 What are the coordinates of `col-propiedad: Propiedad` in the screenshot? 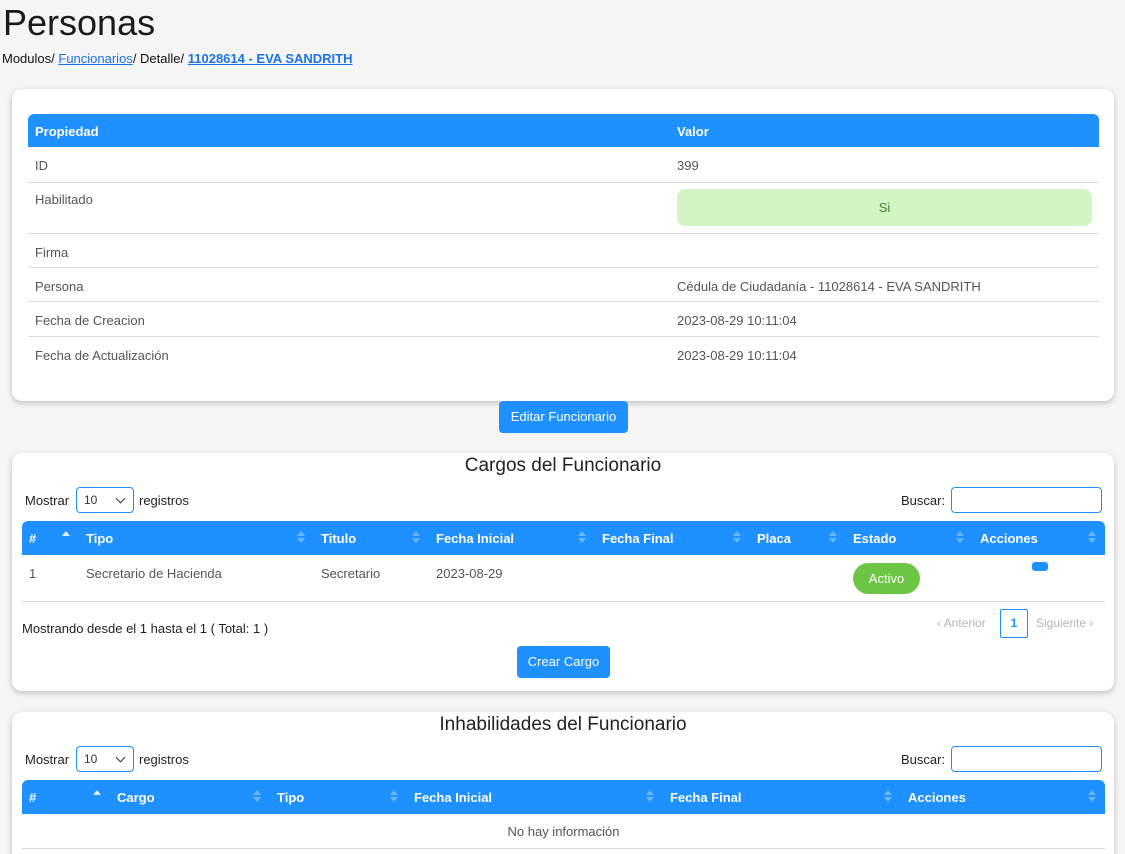 It's located at (67, 131).